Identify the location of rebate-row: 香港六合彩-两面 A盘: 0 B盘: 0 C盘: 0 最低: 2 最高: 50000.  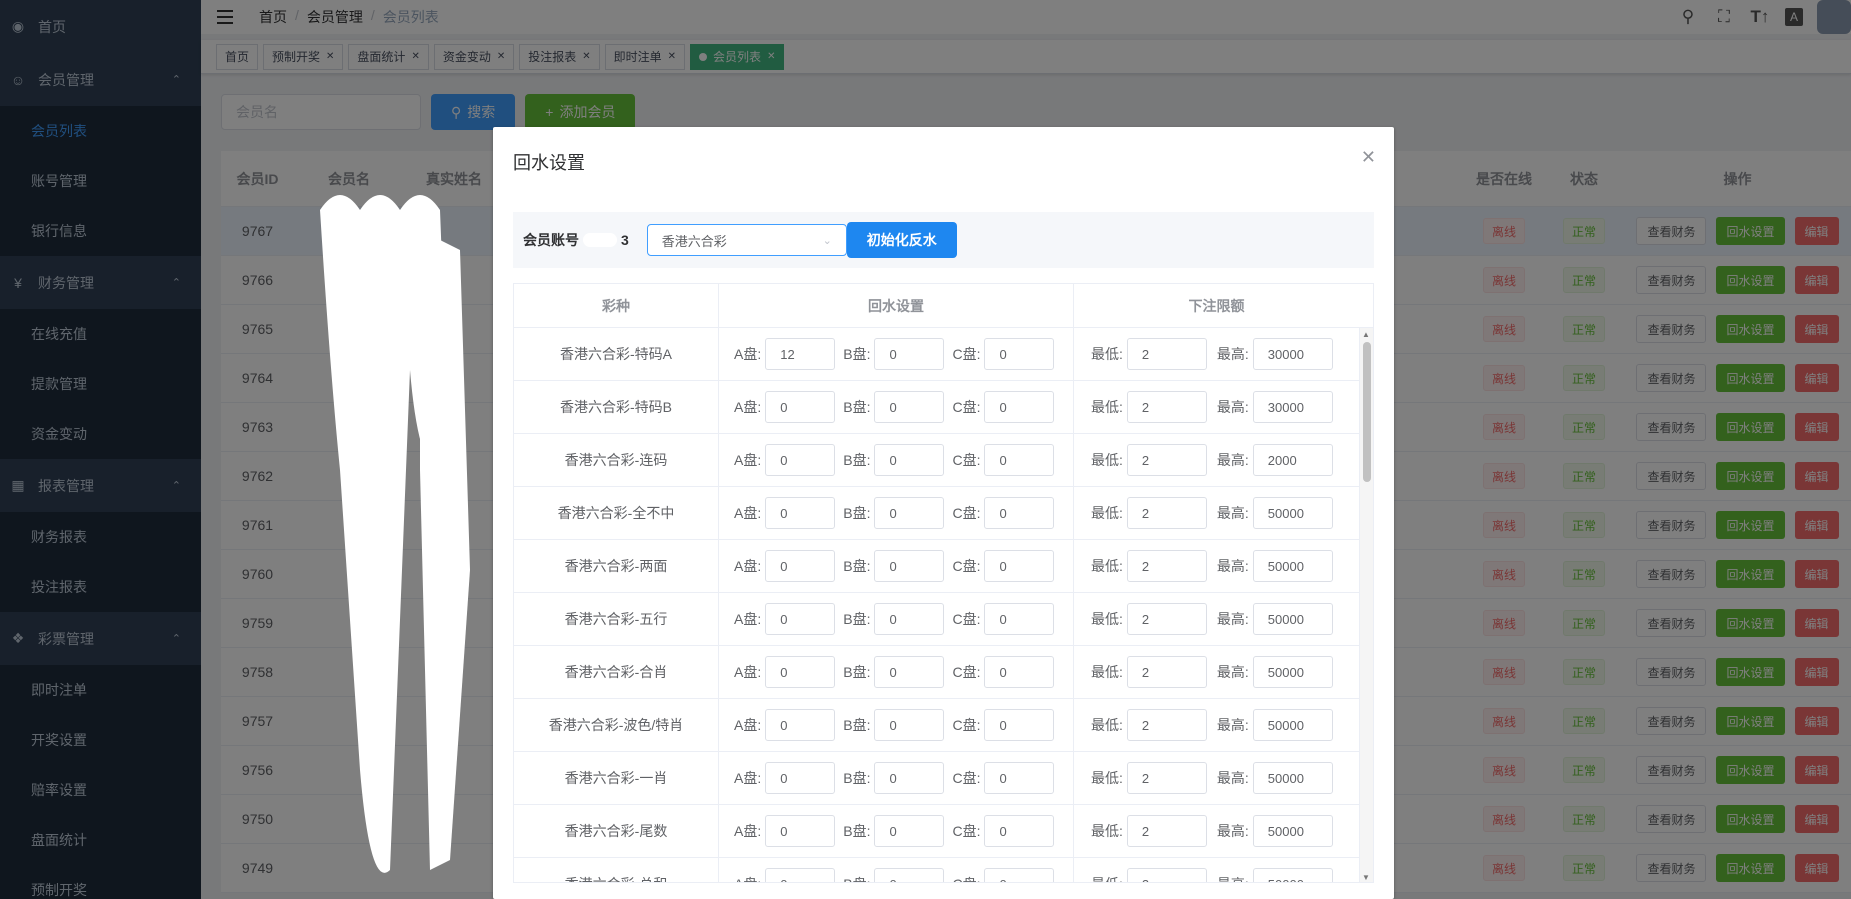
(943, 566).